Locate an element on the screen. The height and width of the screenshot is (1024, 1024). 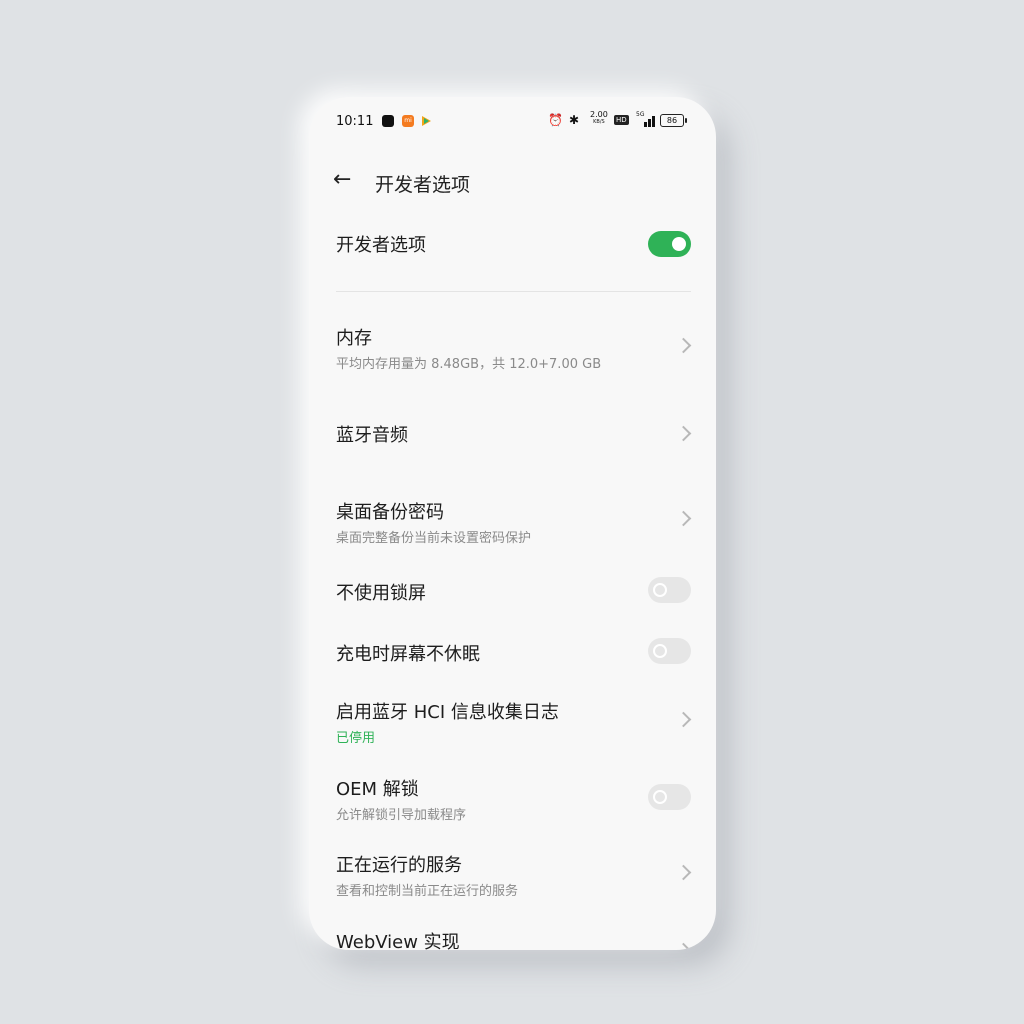
setting-sub: 允许解锁引导加载程序 is located at coordinates (401, 815).